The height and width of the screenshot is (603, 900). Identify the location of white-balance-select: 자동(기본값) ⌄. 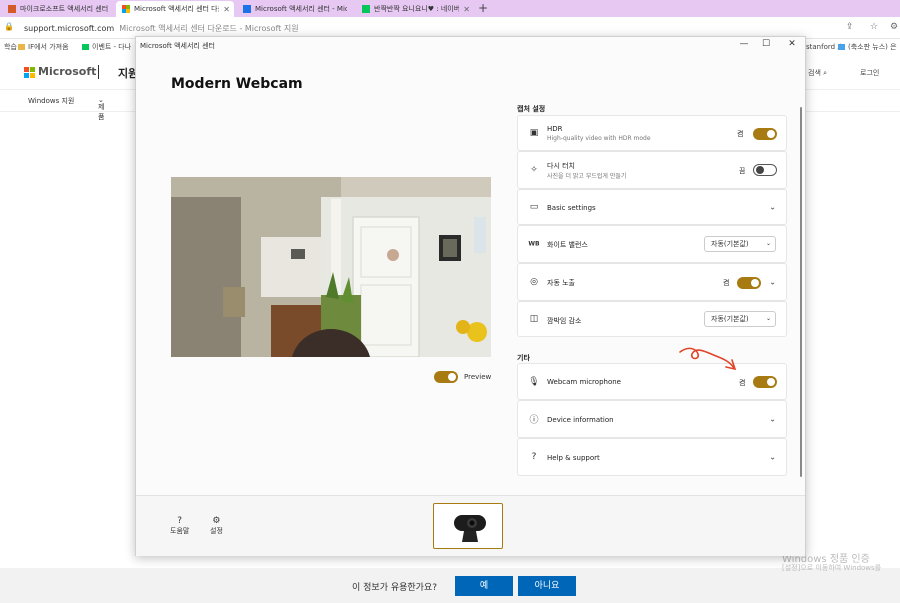
(740, 244).